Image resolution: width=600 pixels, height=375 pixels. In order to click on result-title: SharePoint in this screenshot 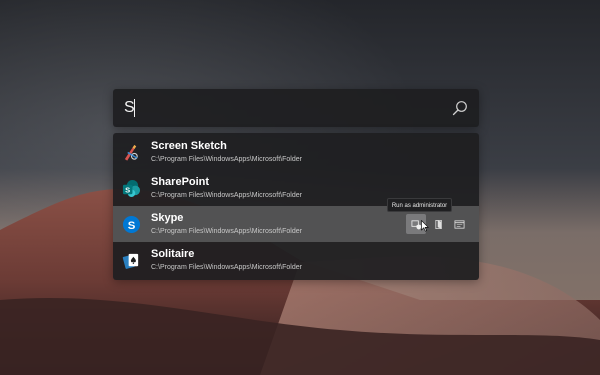, I will do `click(180, 182)`.